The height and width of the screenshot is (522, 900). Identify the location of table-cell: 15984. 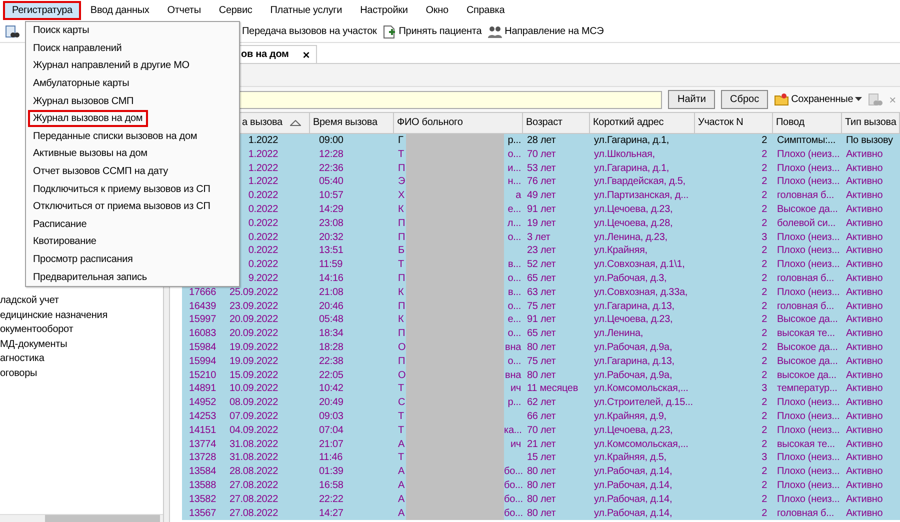
(202, 347).